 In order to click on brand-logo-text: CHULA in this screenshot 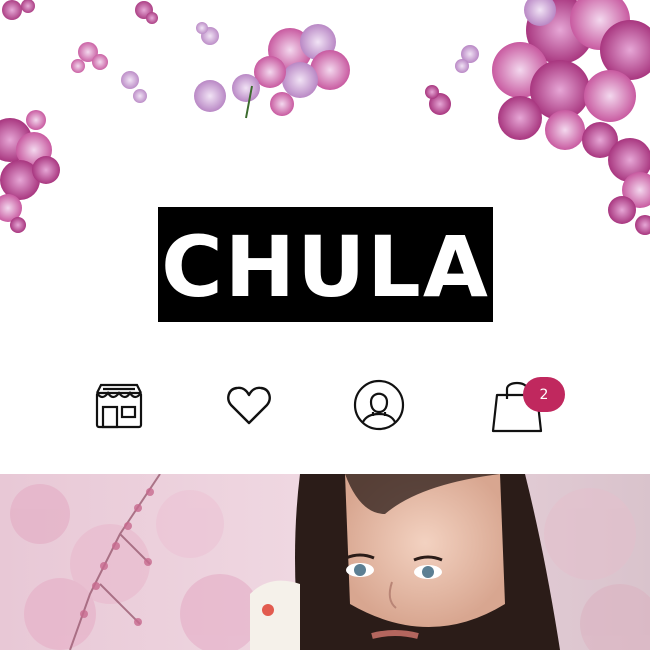, I will do `click(325, 266)`.